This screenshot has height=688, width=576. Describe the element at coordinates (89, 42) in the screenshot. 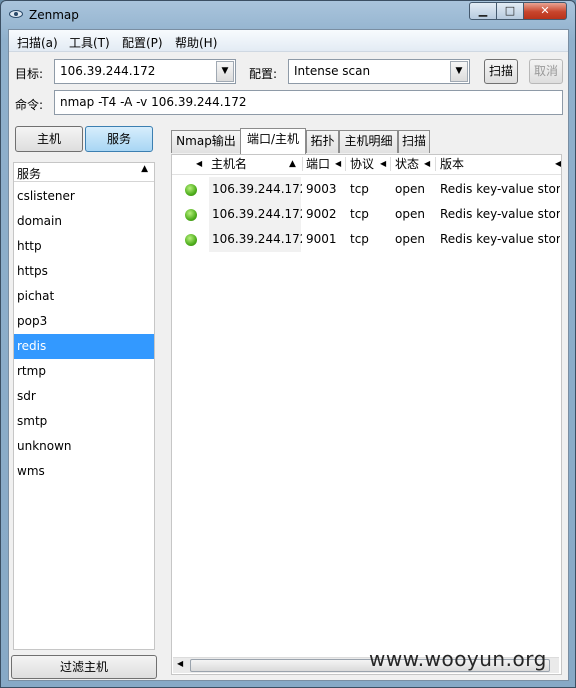

I see `menu-tools: 工具(T)` at that location.